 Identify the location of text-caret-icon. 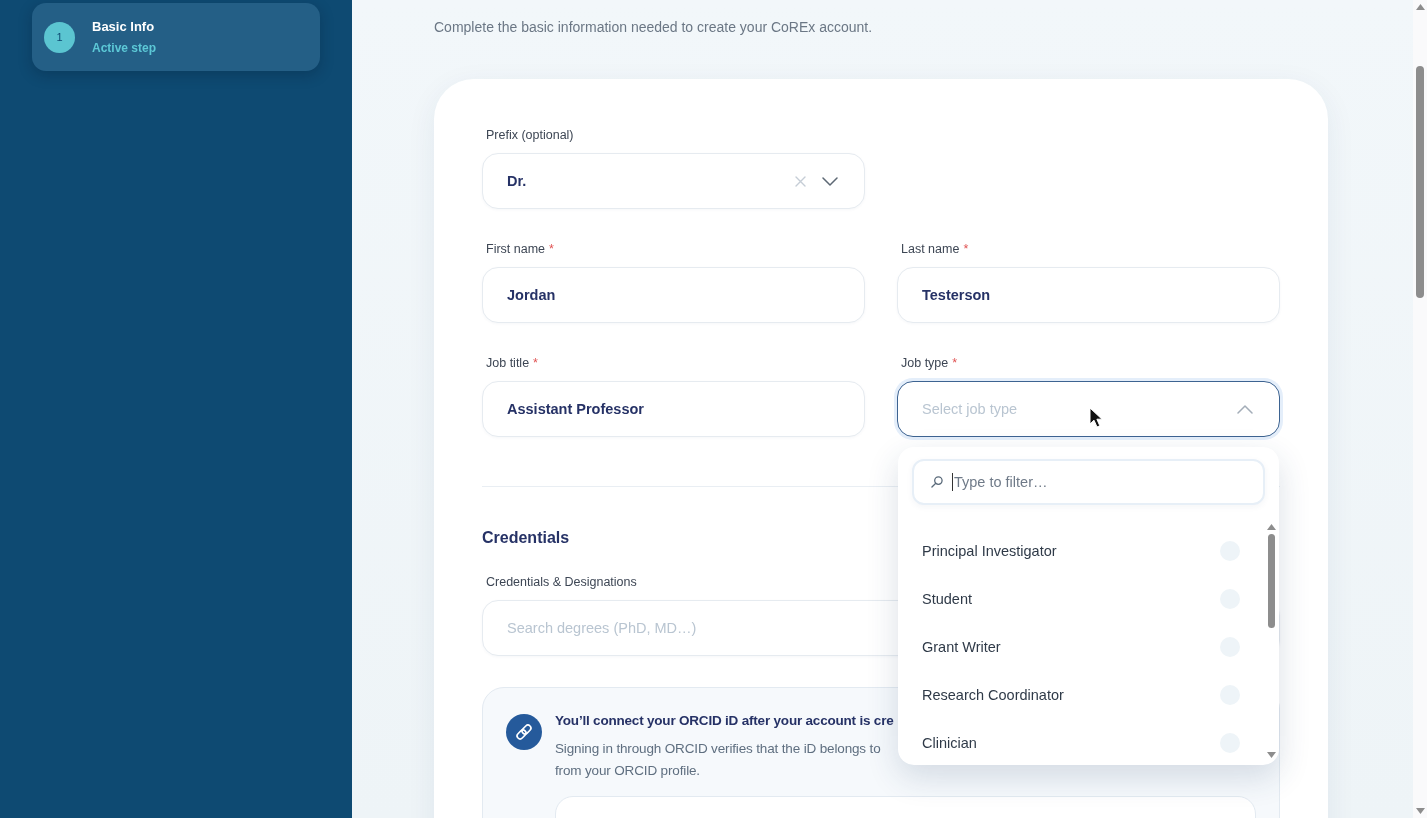
(952, 482).